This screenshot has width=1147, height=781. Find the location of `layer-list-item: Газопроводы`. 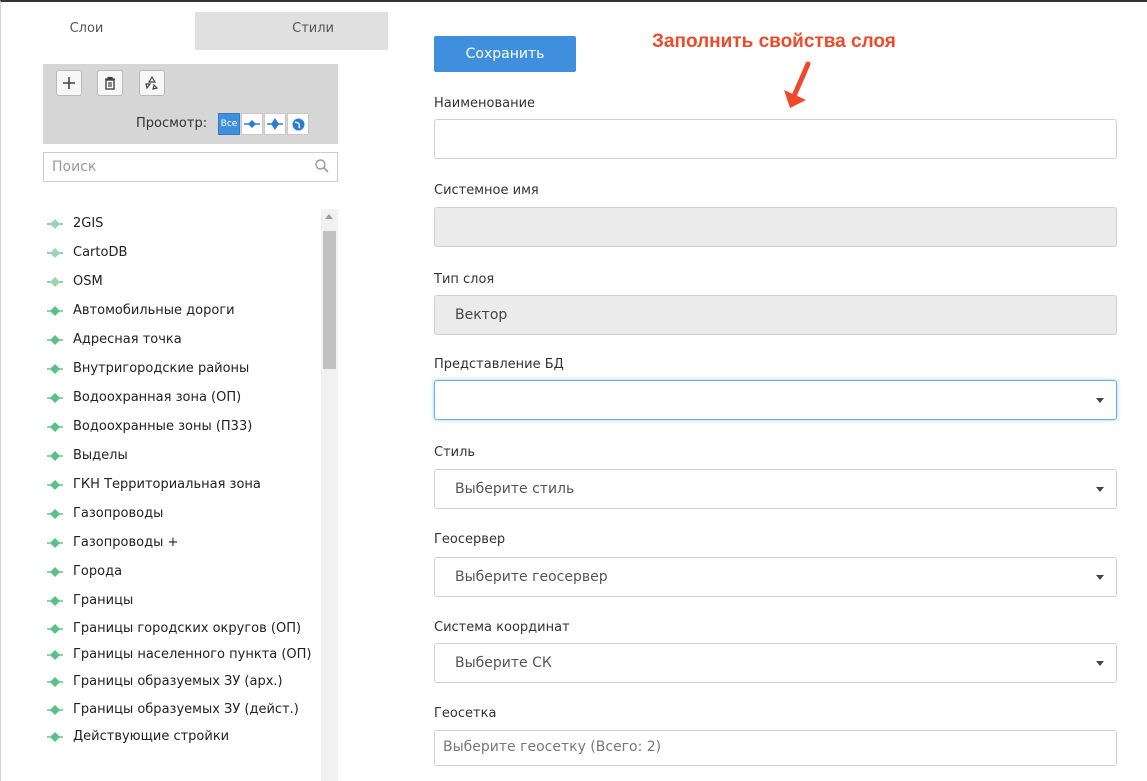

layer-list-item: Газопроводы is located at coordinates (182, 513).